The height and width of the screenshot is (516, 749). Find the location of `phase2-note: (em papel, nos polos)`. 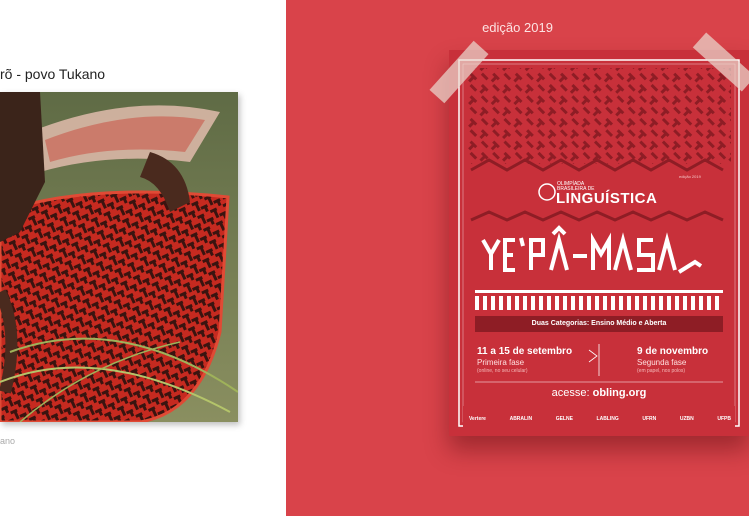

phase2-note: (em papel, nos polos) is located at coordinates (661, 371).